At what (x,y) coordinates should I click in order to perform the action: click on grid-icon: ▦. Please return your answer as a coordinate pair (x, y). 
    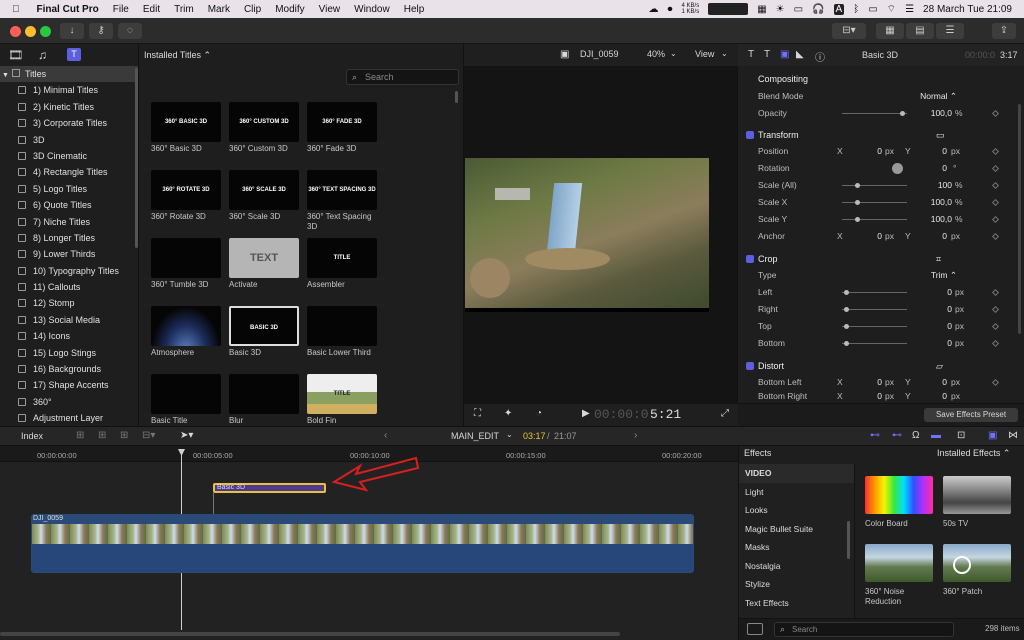
    Looking at the image, I should click on (761, 9).